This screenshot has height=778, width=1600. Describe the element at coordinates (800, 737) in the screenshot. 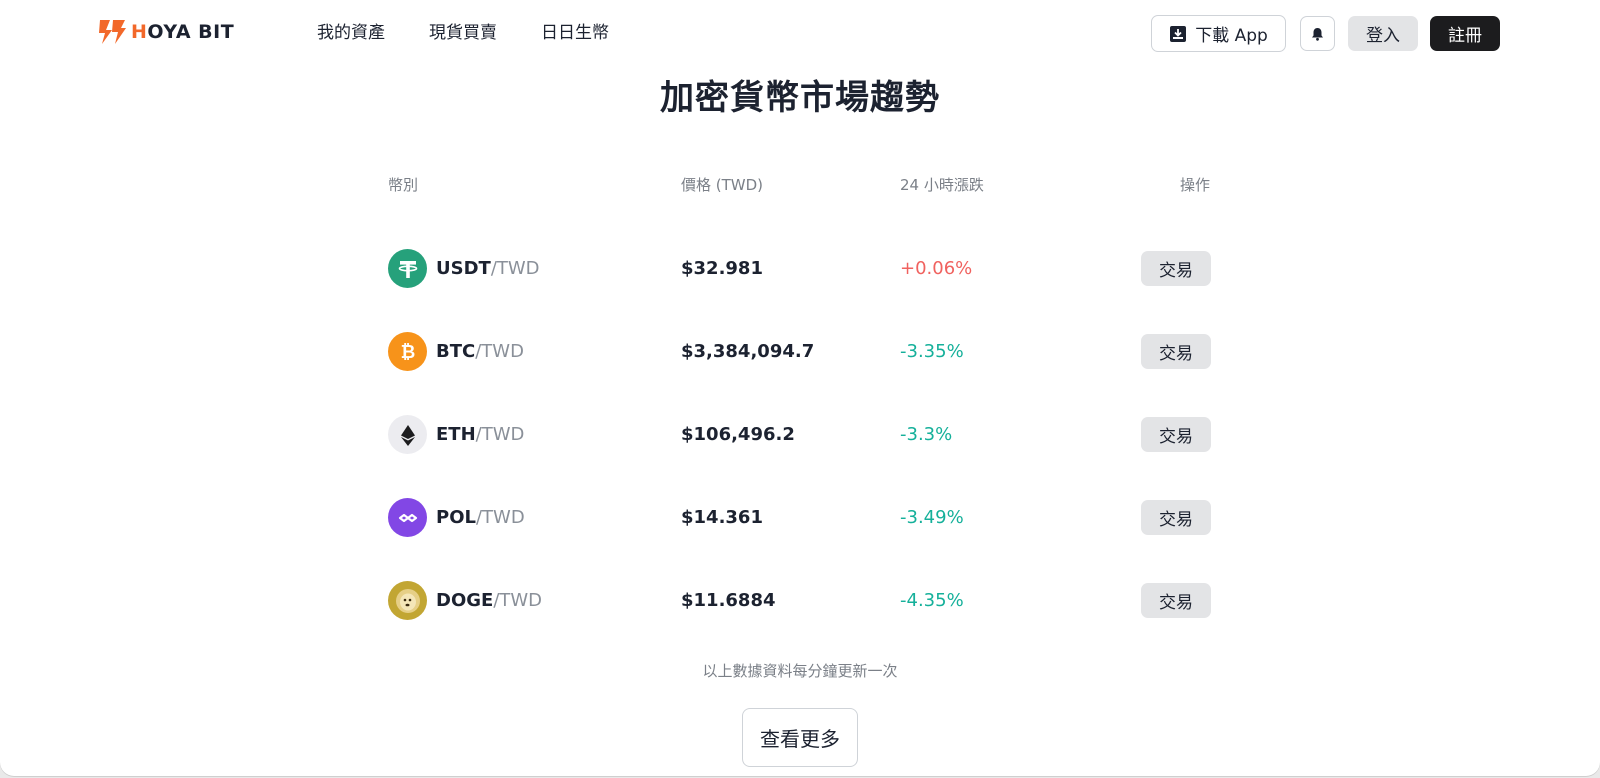

I see `view-more-button: 查看更多` at that location.